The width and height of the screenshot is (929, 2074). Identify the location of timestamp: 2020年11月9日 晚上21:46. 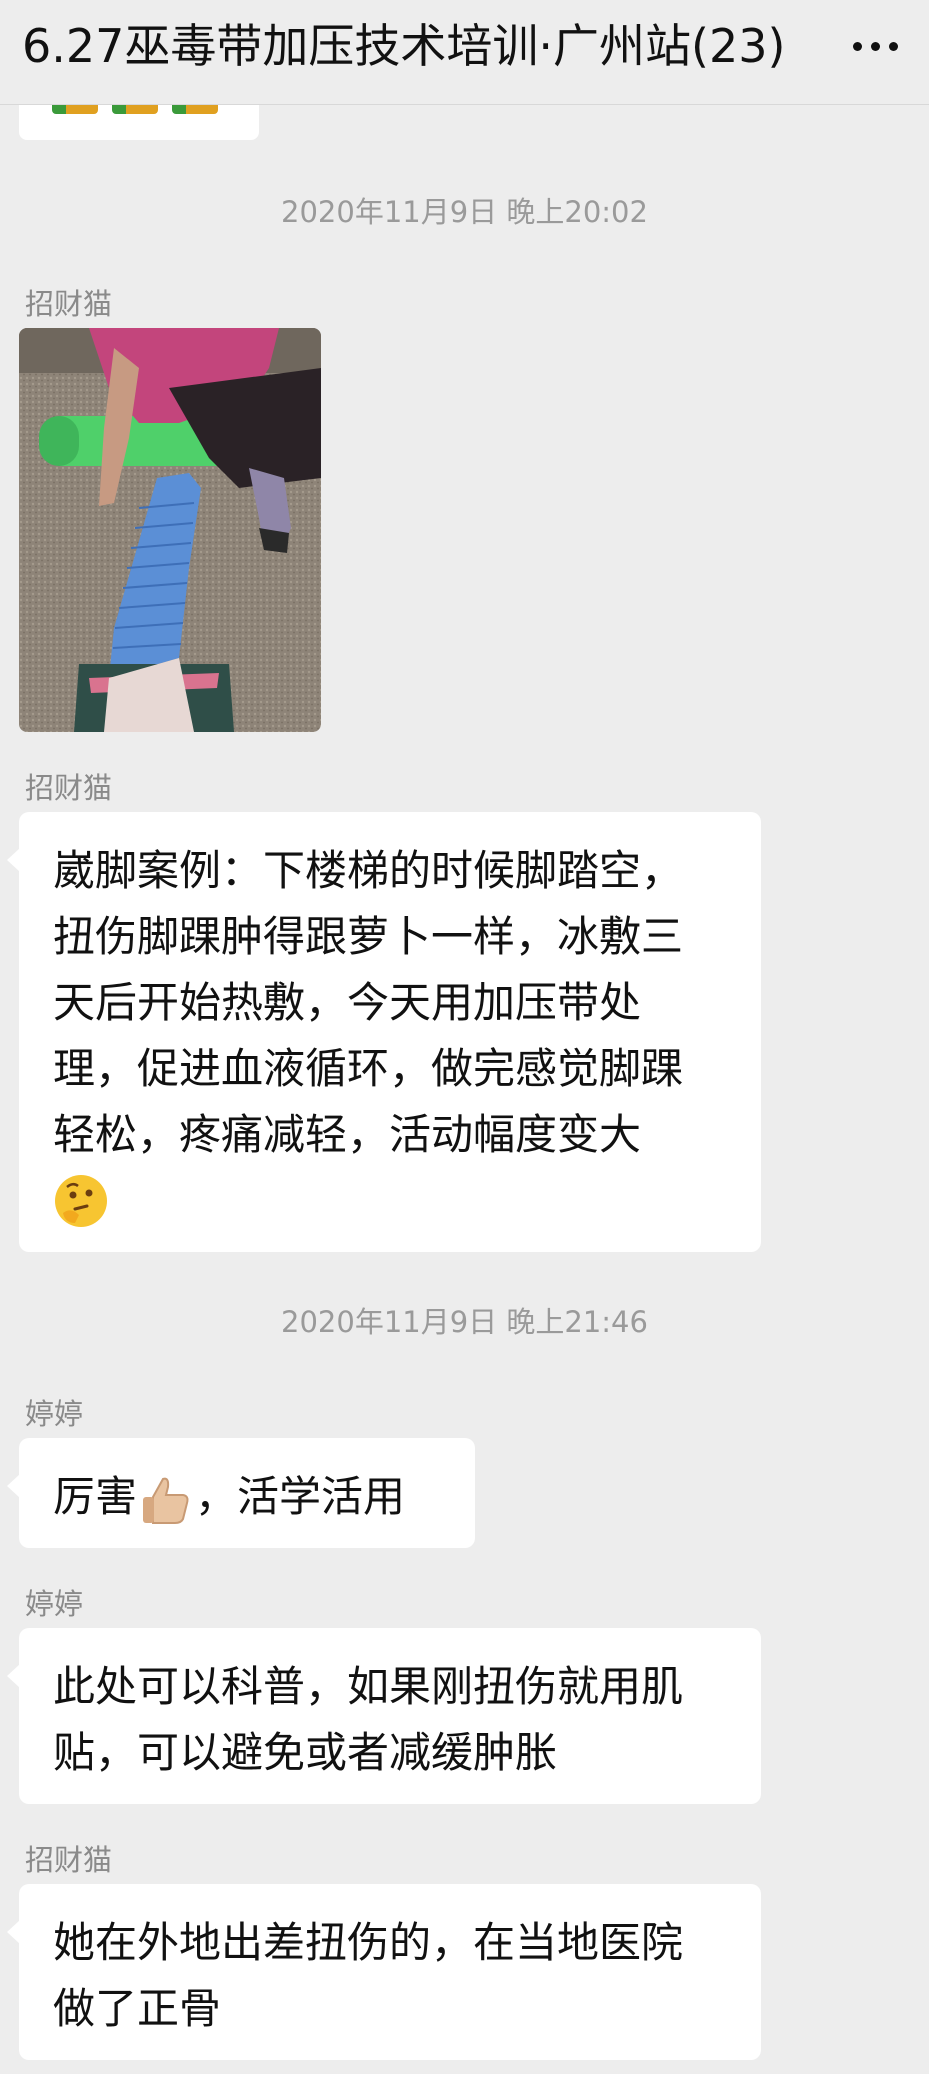
(464, 1322).